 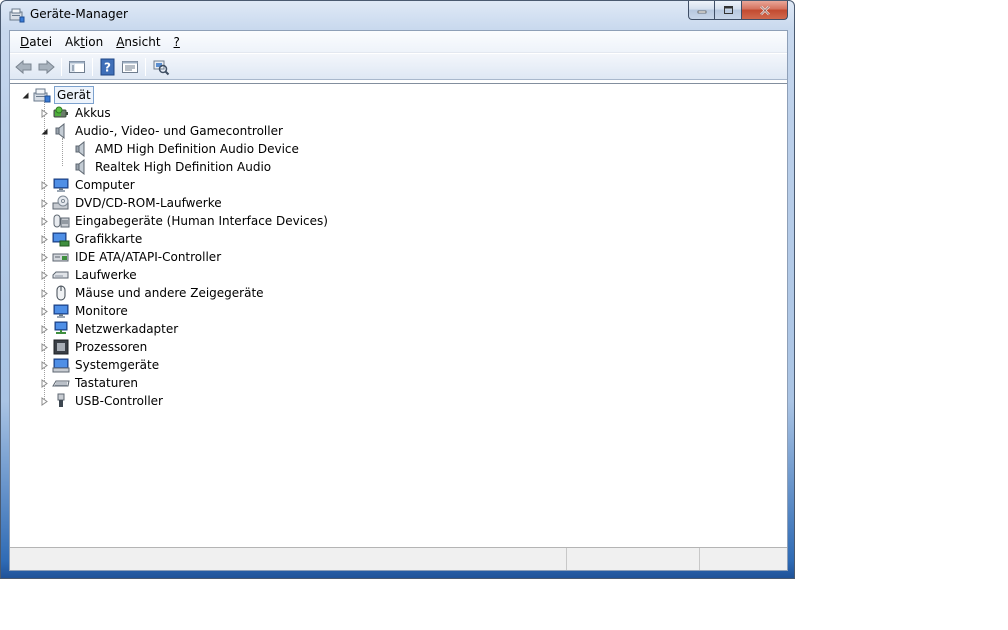 I want to click on status-bar, so click(x=398, y=558).